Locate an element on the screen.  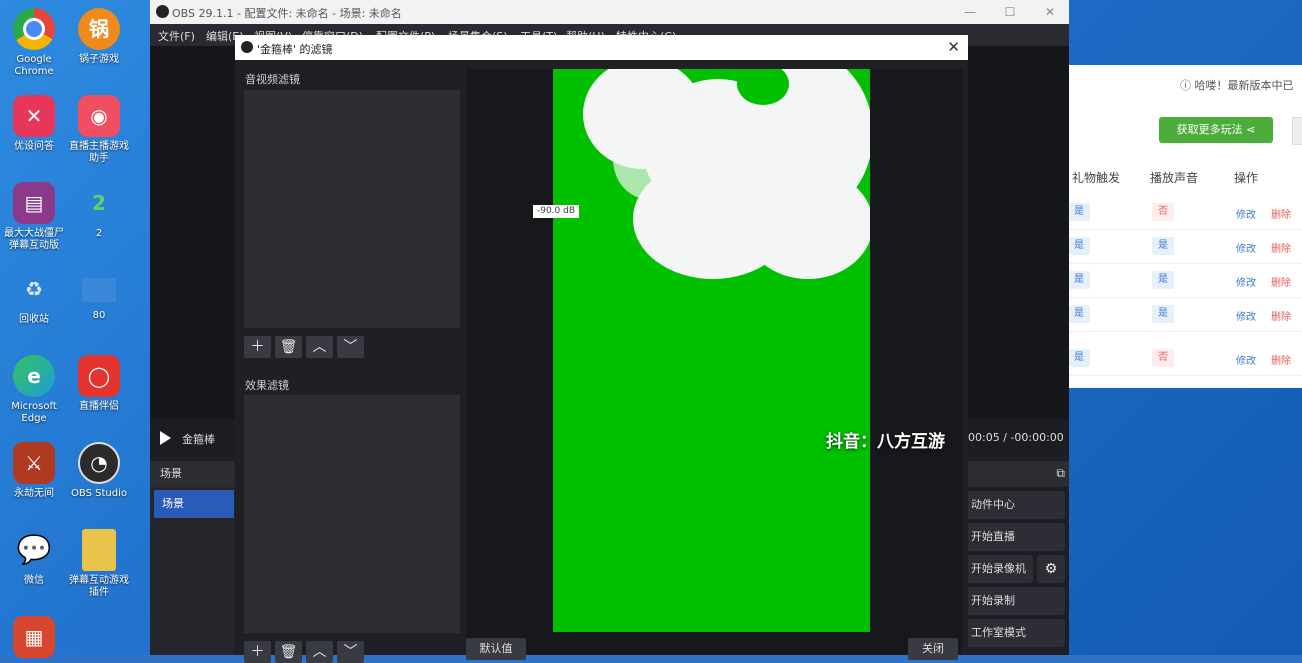
desktop-icon-number: 2 2 is located at coordinates (99, 211).